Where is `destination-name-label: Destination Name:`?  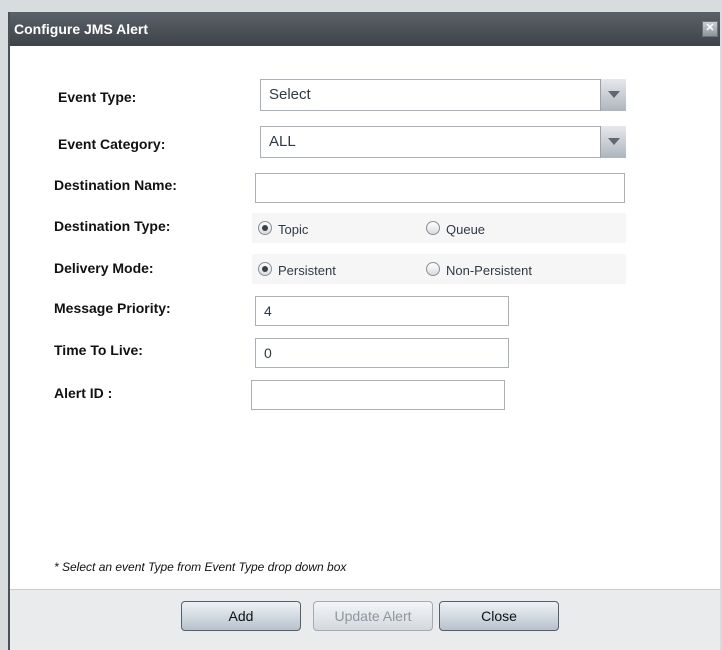
destination-name-label: Destination Name: is located at coordinates (115, 185).